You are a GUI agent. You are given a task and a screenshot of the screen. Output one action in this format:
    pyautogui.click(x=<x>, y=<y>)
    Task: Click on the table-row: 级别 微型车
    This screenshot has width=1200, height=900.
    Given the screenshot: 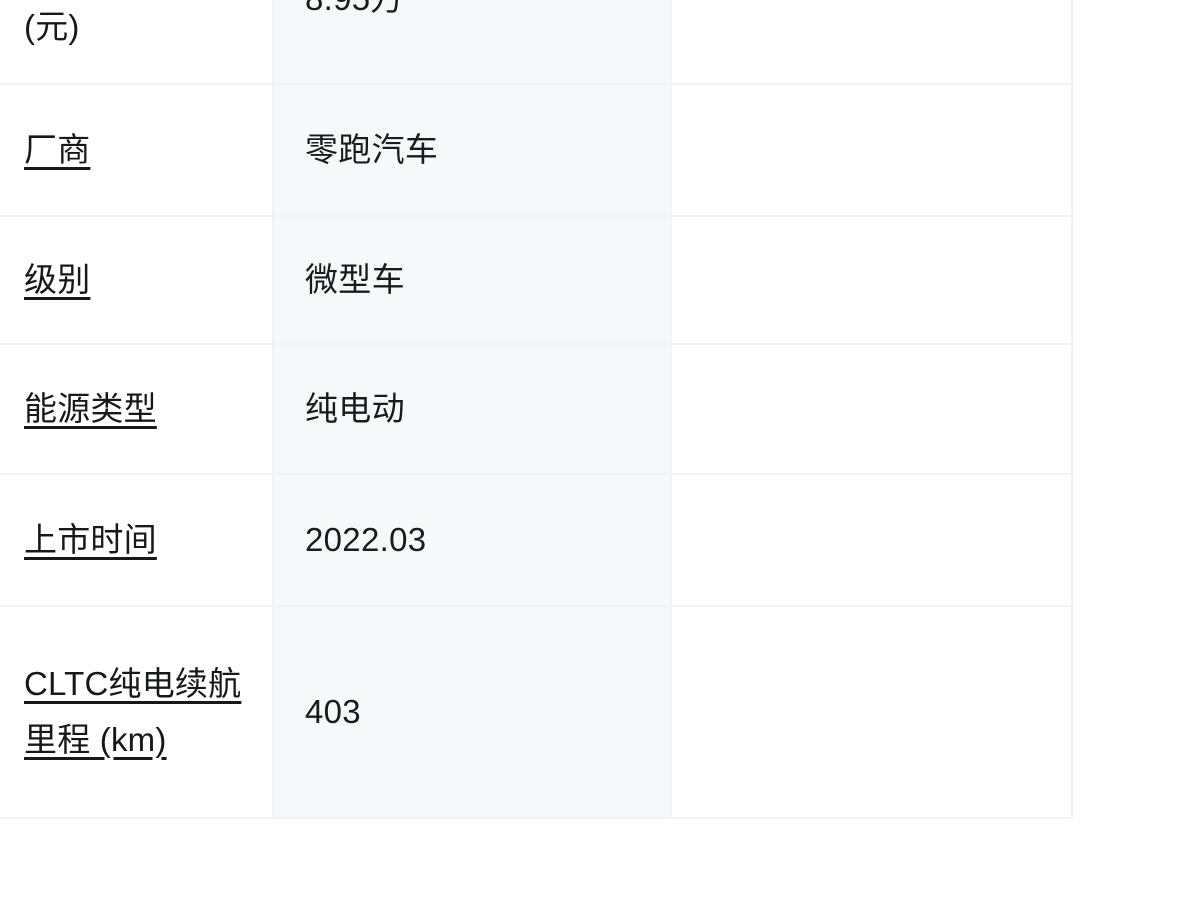 What is the action you would take?
    pyautogui.click(x=536, y=280)
    